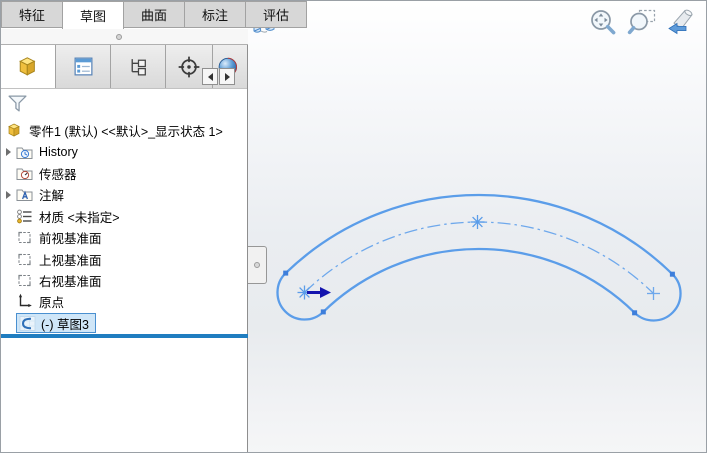 This screenshot has width=707, height=453. Describe the element at coordinates (479, 293) in the screenshot. I see `endpoint-handles` at that location.